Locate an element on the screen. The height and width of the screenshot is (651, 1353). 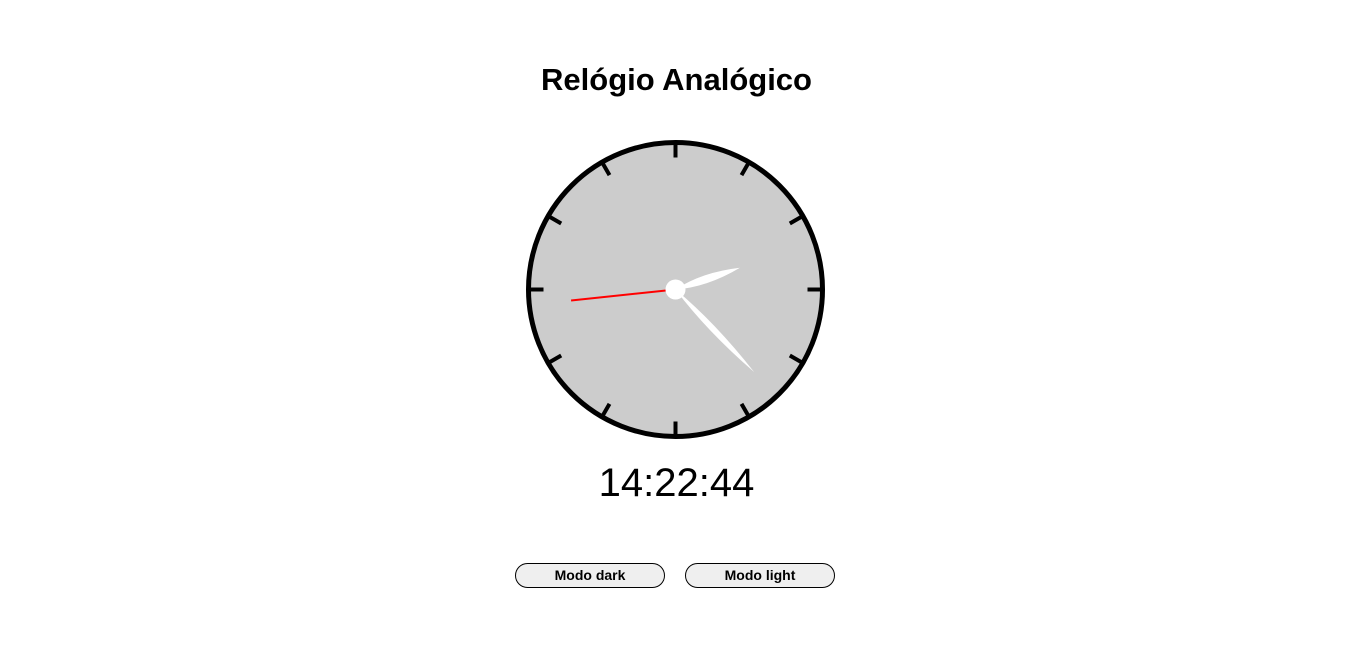
digital-time: 14:22:44 is located at coordinates (676, 483).